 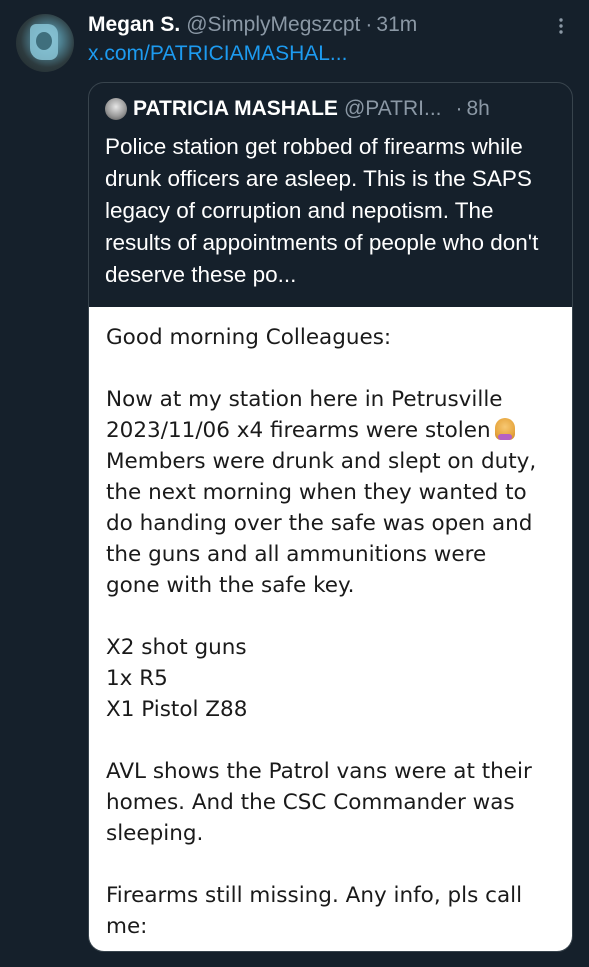 What do you see at coordinates (396, 25) in the screenshot?
I see `tweet-timestamp: 31m` at bounding box center [396, 25].